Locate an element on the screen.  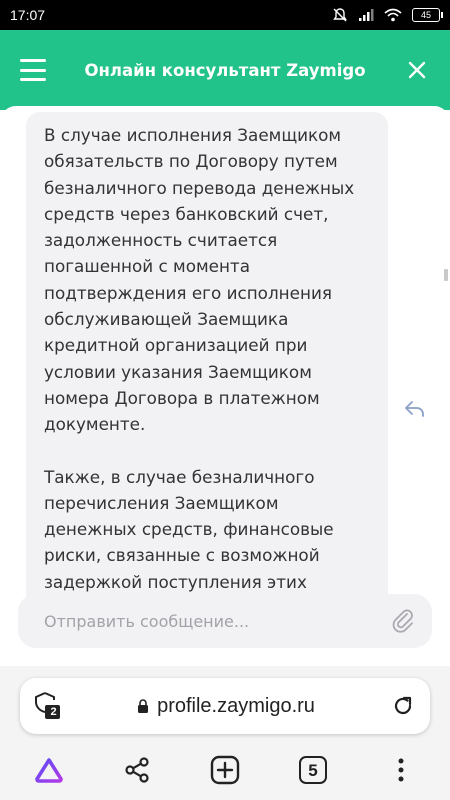
header-title: Онлайн консультант Zaymigo is located at coordinates (225, 70).